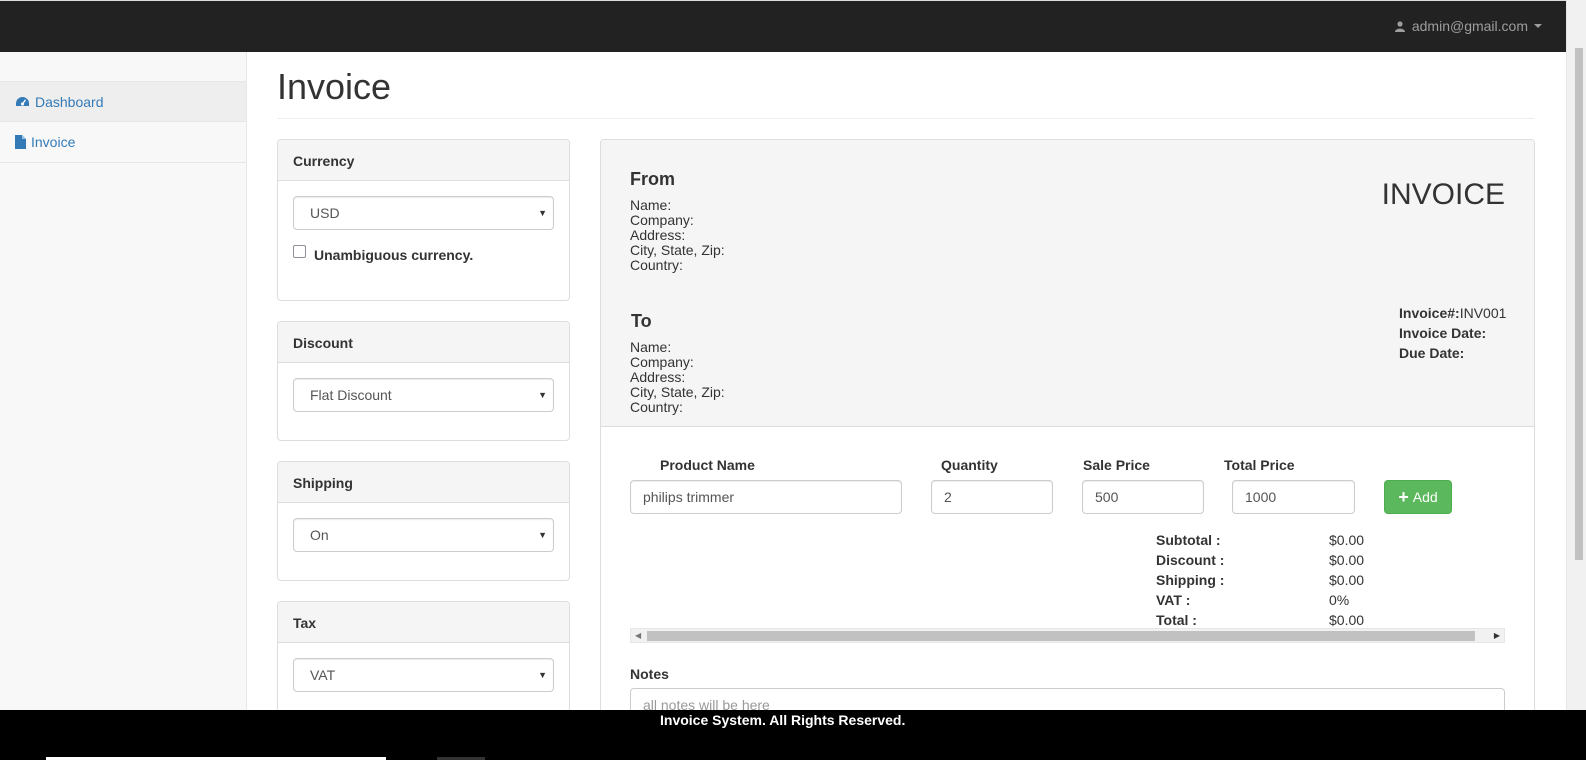 This screenshot has height=760, width=1586. Describe the element at coordinates (641, 321) in the screenshot. I see `to-title: To` at that location.